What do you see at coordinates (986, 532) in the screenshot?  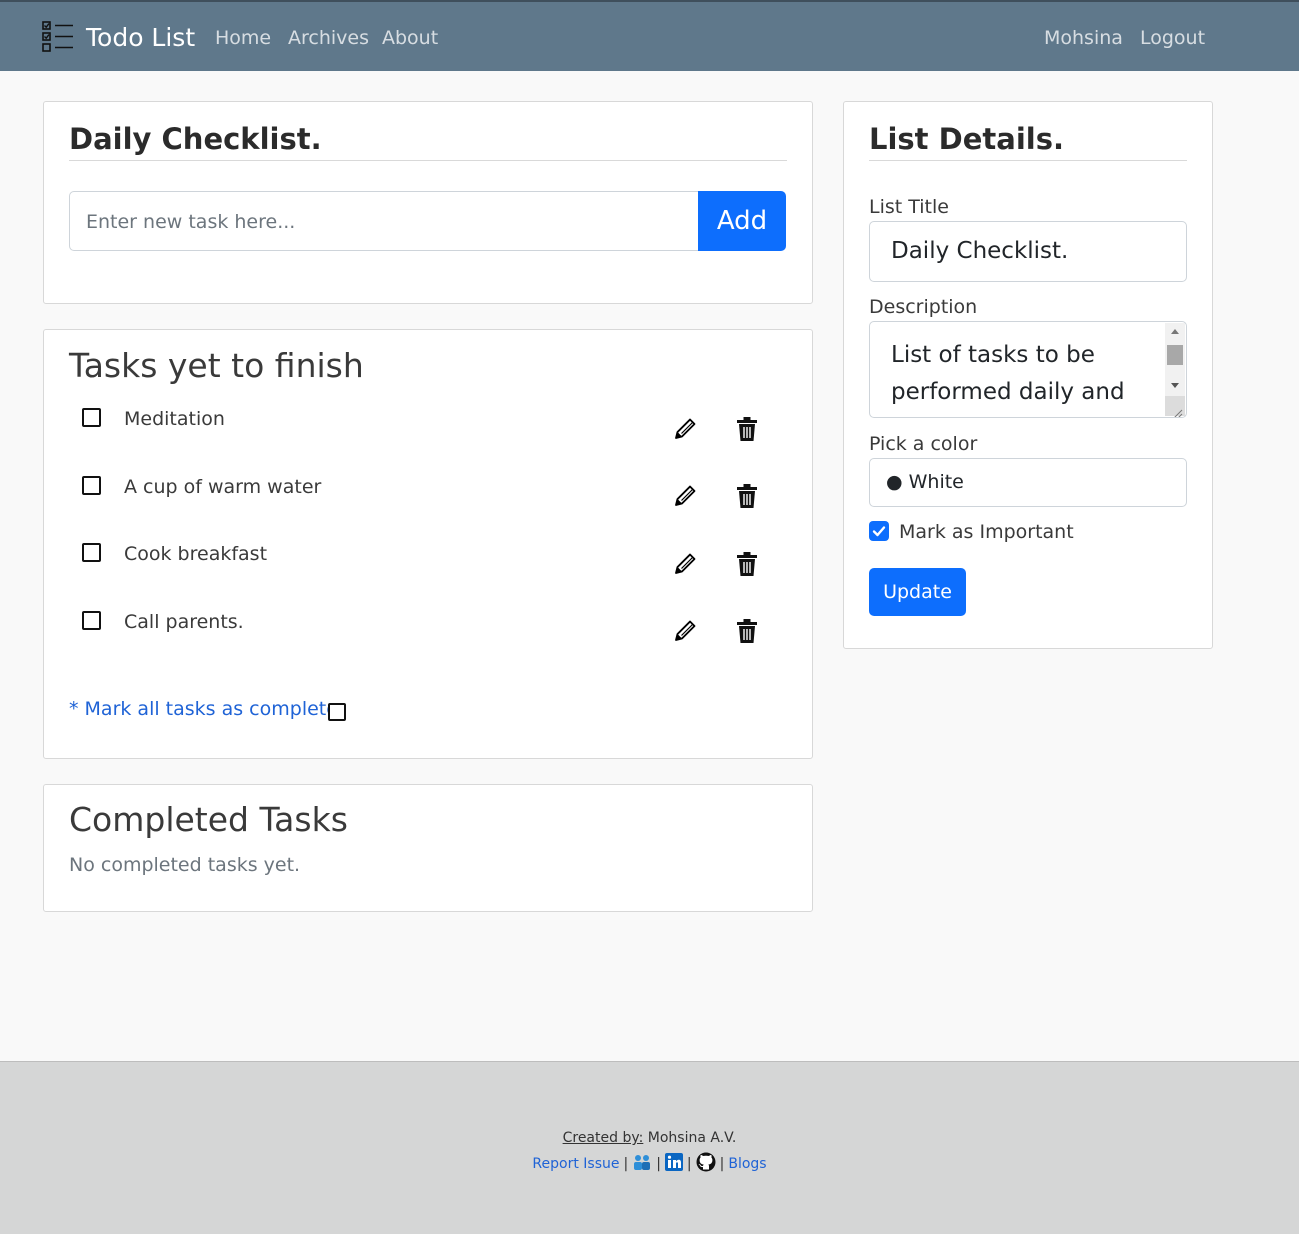 I see `important-label: Mark as Important` at bounding box center [986, 532].